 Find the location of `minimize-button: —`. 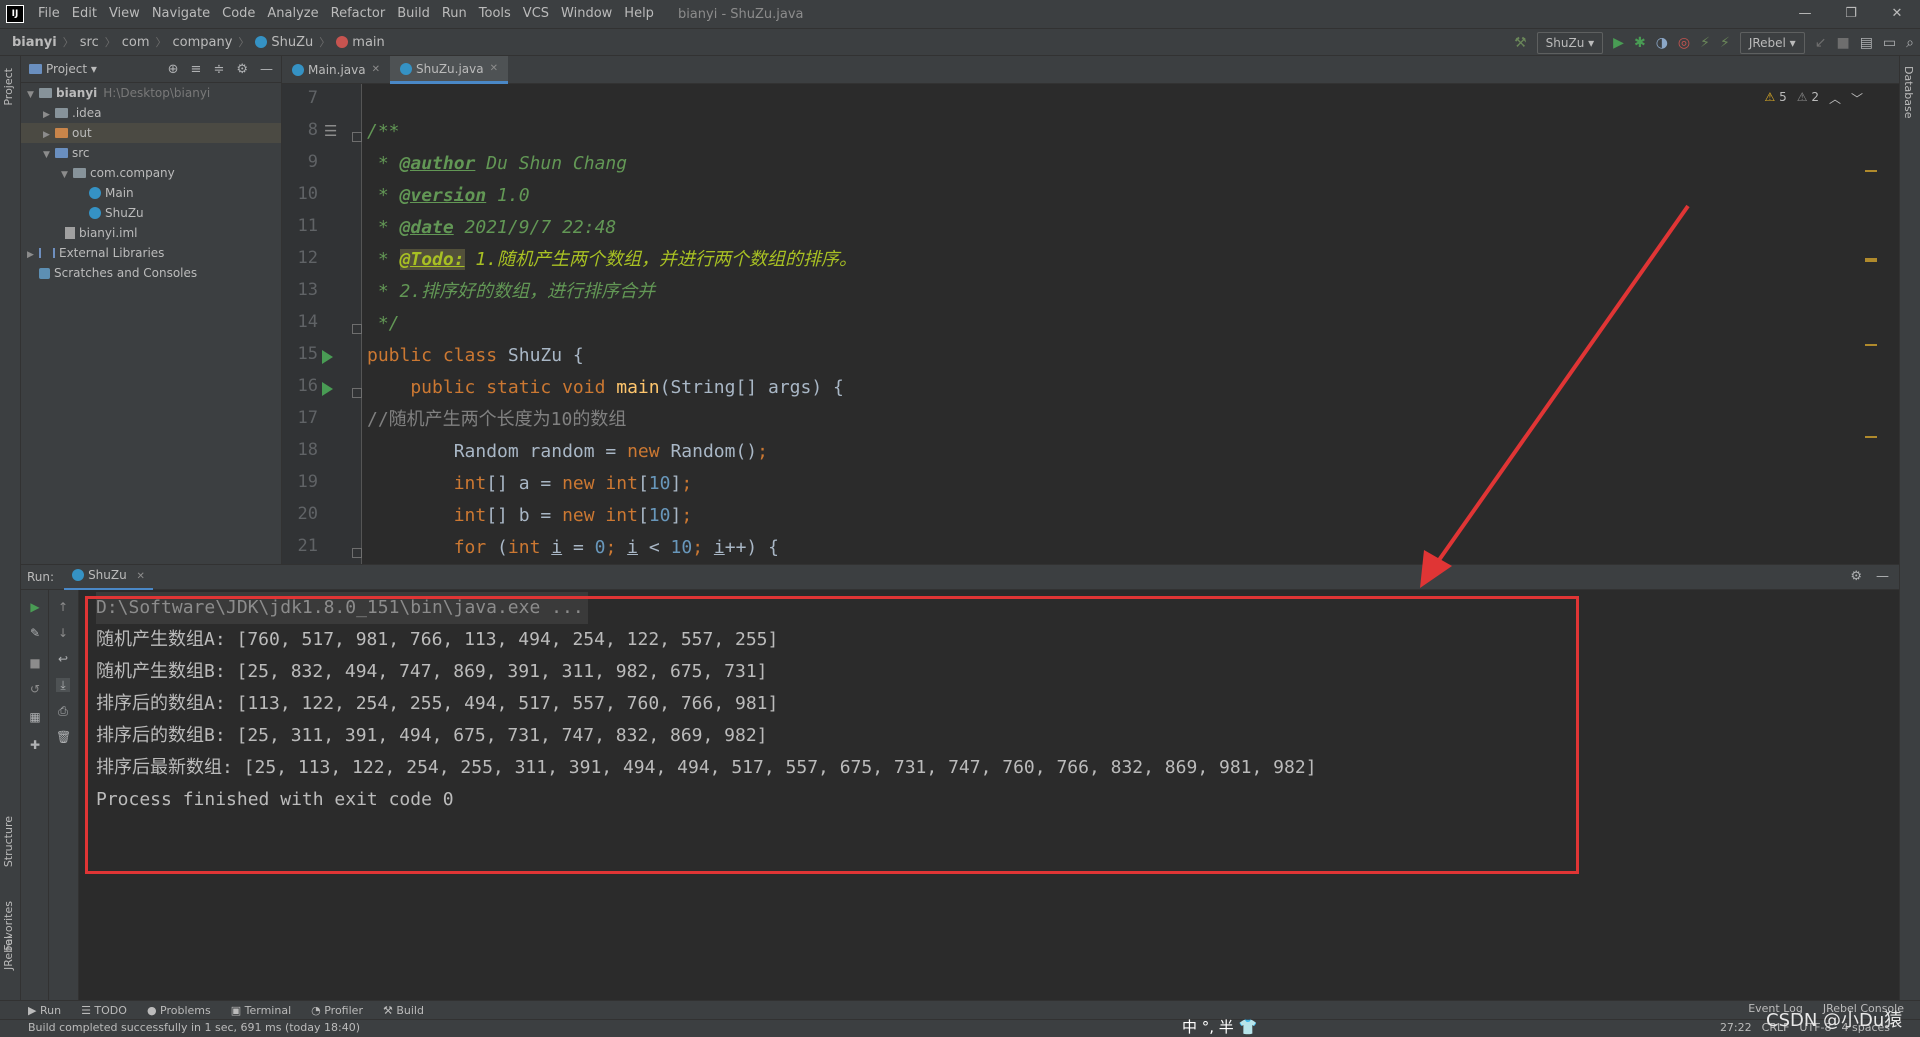

minimize-button: — is located at coordinates (1805, 14).